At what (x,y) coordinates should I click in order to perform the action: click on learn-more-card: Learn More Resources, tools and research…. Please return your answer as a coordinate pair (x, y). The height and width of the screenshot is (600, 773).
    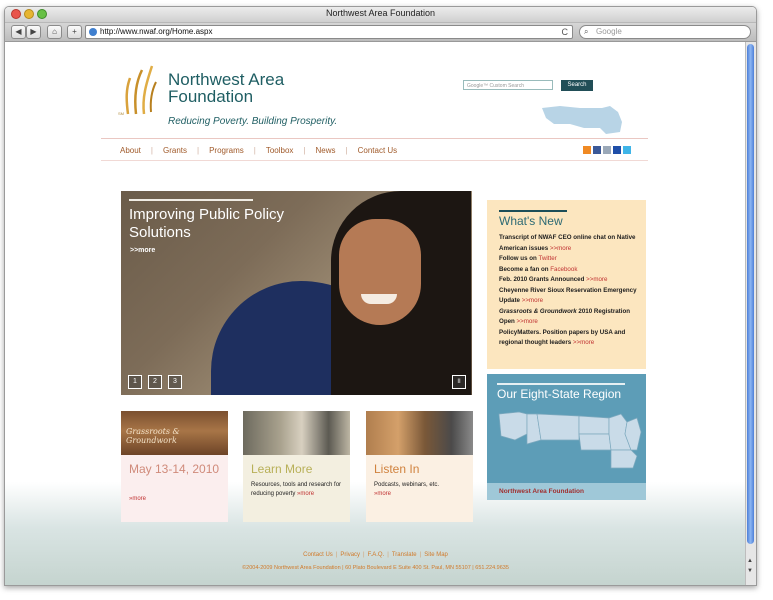
    Looking at the image, I should click on (296, 466).